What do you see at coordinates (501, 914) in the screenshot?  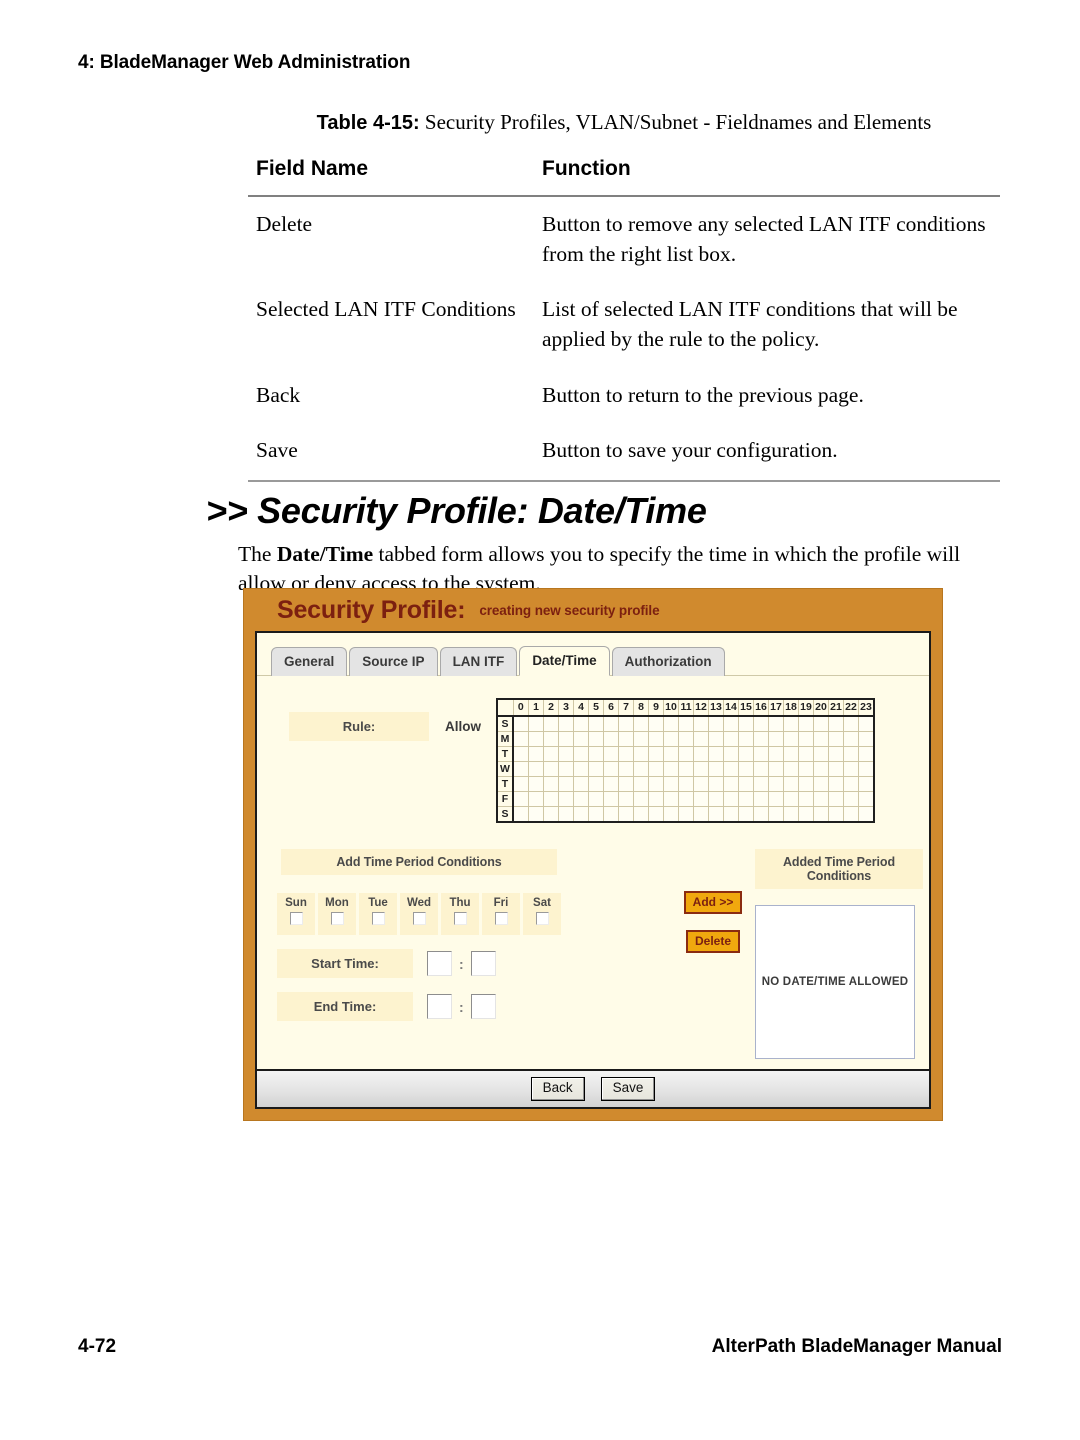 I see `day-checkbox-fri: Fri` at bounding box center [501, 914].